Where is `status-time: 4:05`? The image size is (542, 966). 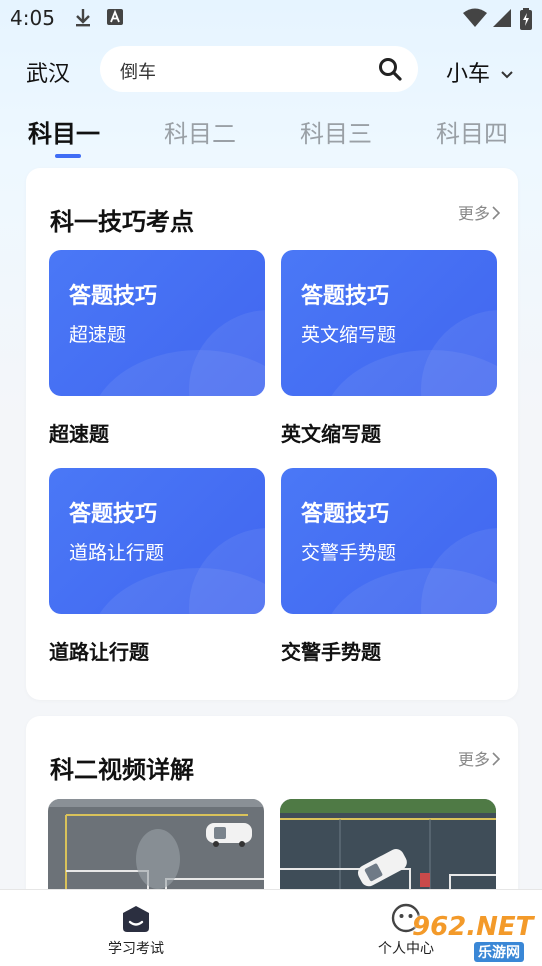 status-time: 4:05 is located at coordinates (32, 18).